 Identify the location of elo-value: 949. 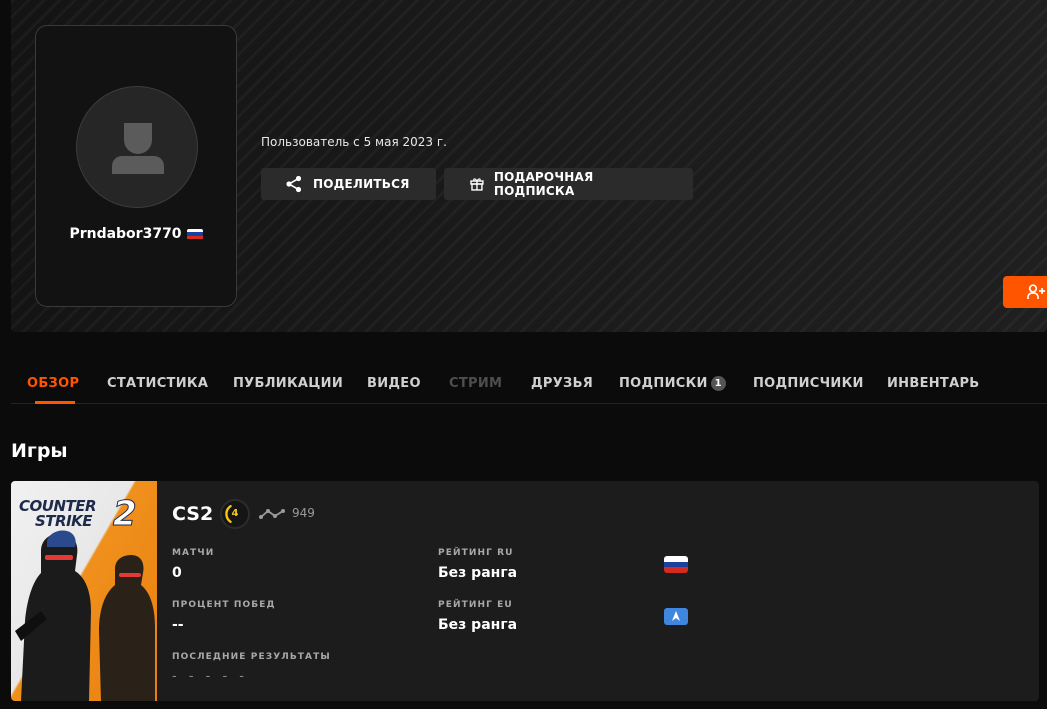
(303, 513).